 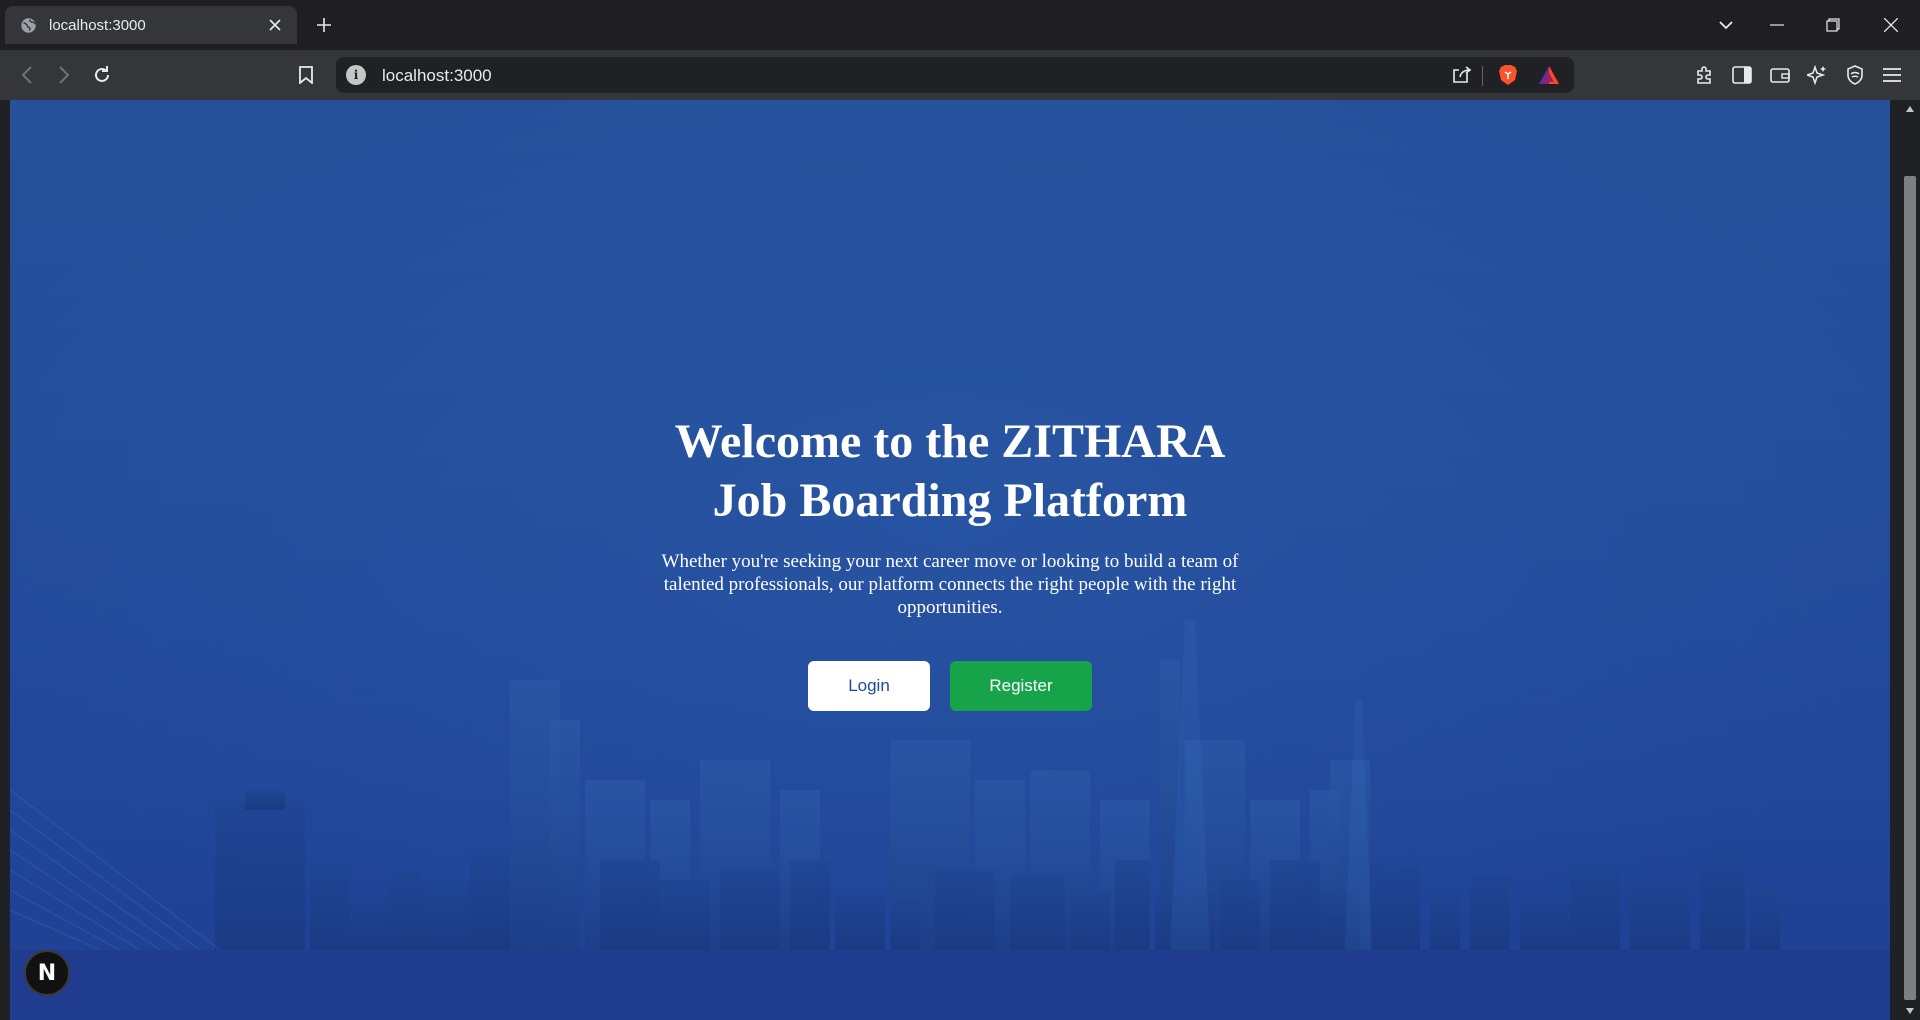 What do you see at coordinates (950, 500) in the screenshot?
I see `hero-title-line2: Job Boarding Platform` at bounding box center [950, 500].